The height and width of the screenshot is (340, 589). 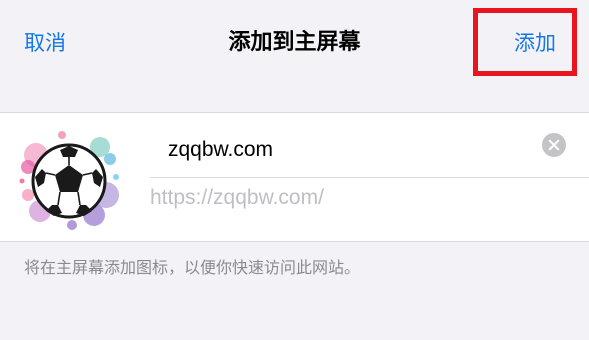 What do you see at coordinates (220, 150) in the screenshot?
I see `bookmark-name-field: zqqbw.com` at bounding box center [220, 150].